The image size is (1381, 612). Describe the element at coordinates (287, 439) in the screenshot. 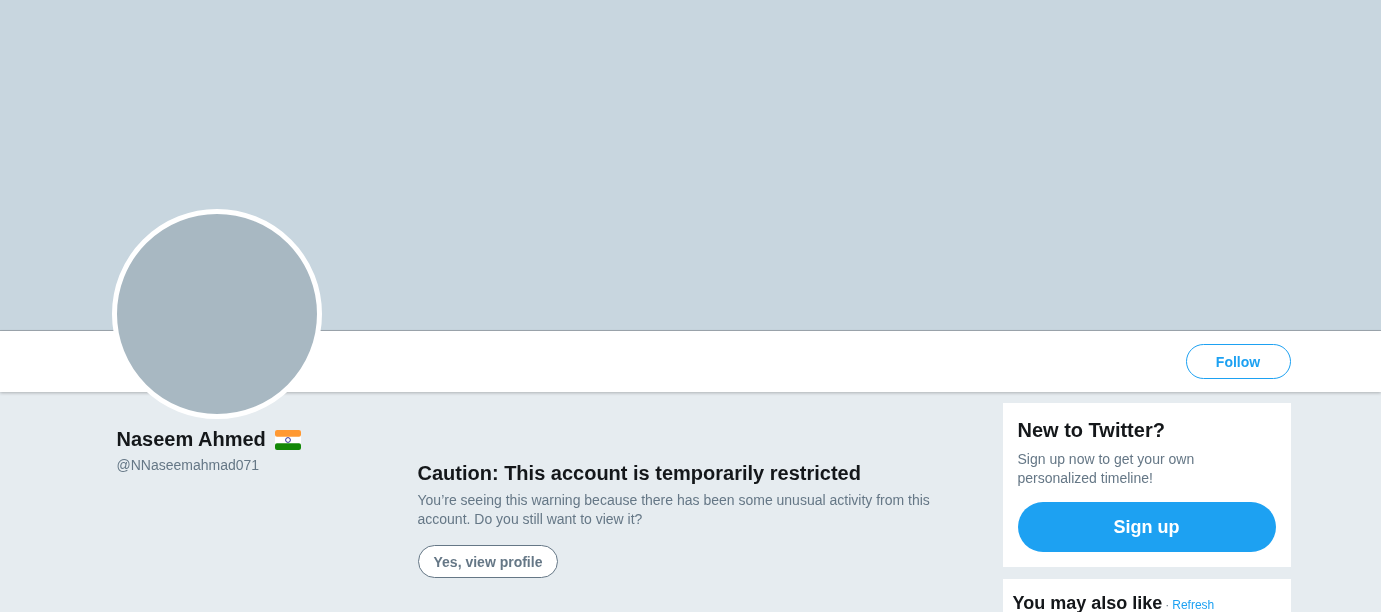

I see `flag-icon` at that location.